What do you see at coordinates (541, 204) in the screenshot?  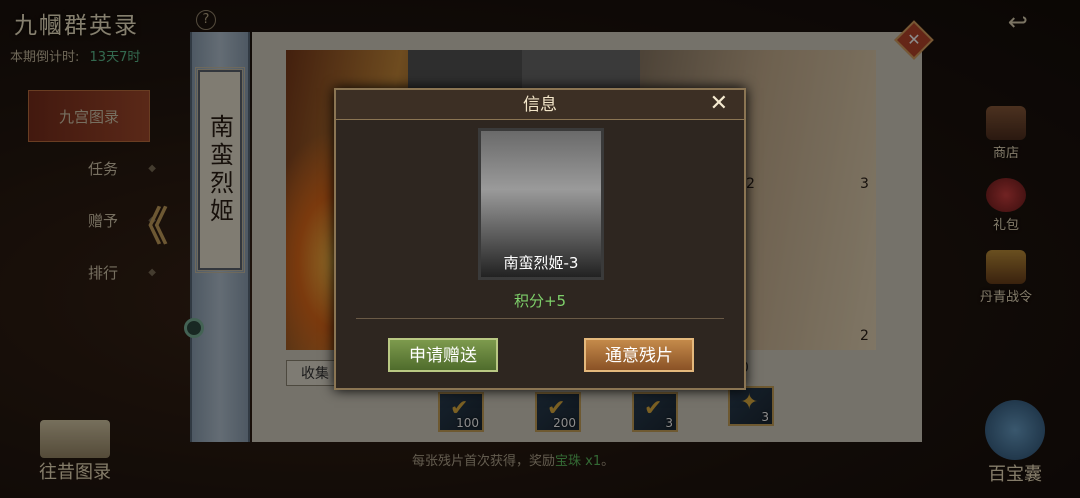 I see `fragment-card: 南蛮烈姬-3` at bounding box center [541, 204].